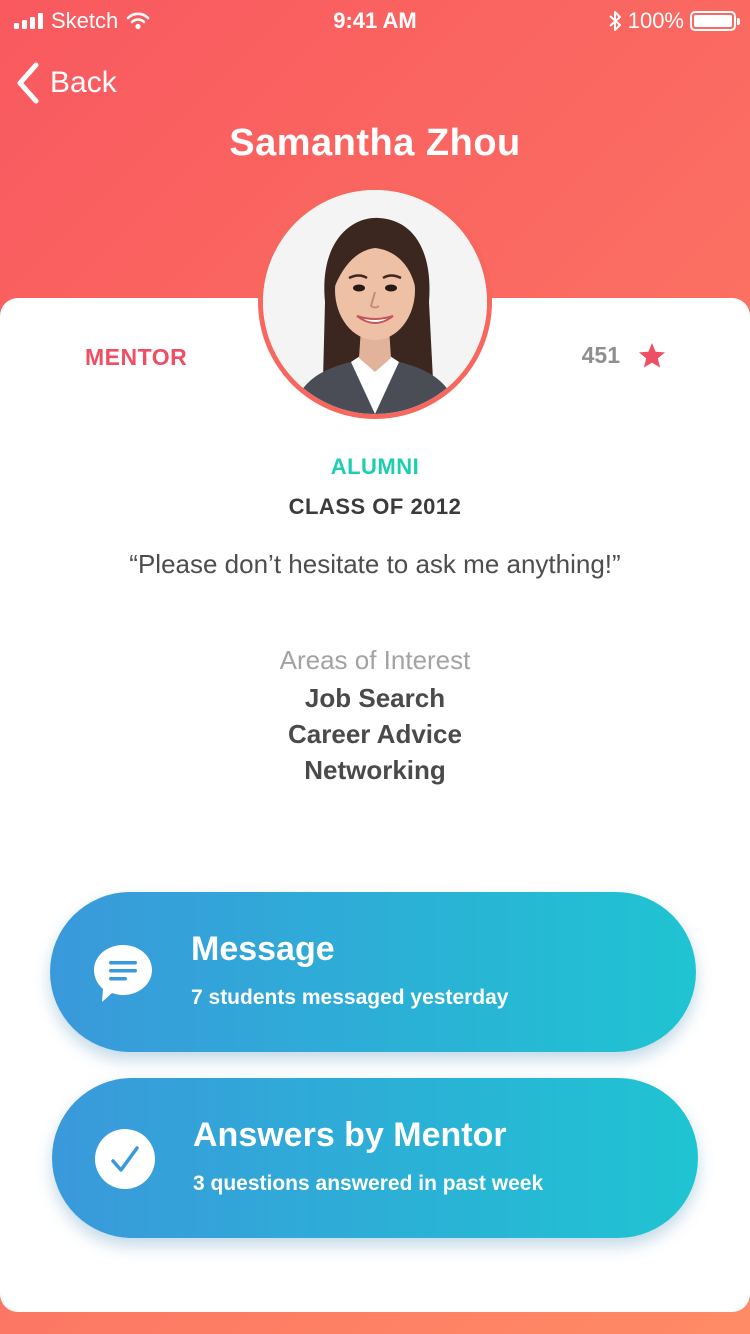  I want to click on group-label: ALUMNI, so click(375, 466).